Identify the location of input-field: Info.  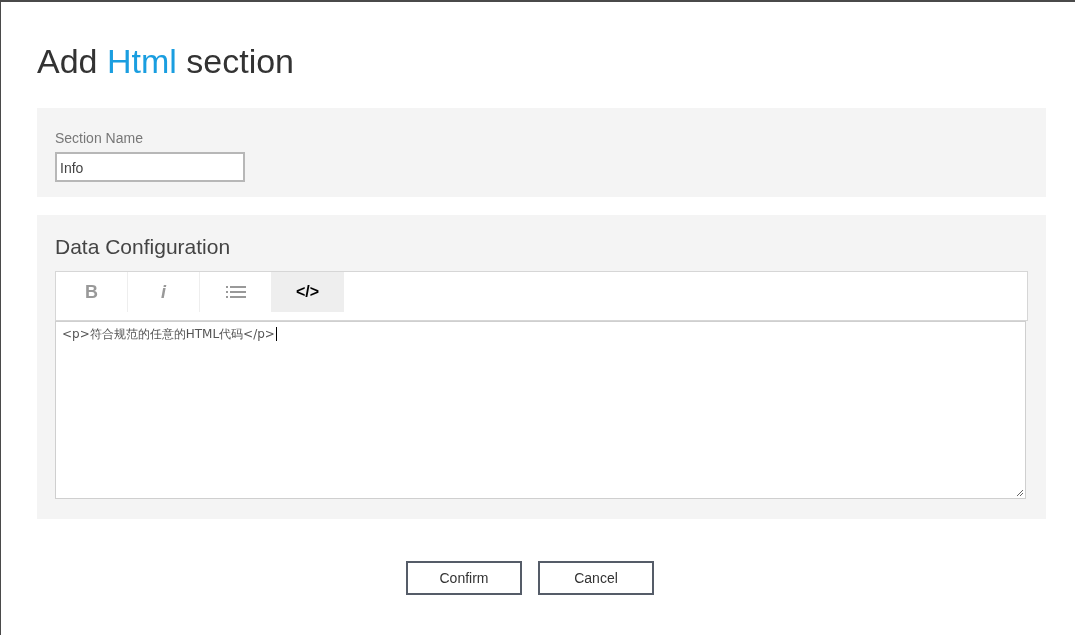
(150, 167).